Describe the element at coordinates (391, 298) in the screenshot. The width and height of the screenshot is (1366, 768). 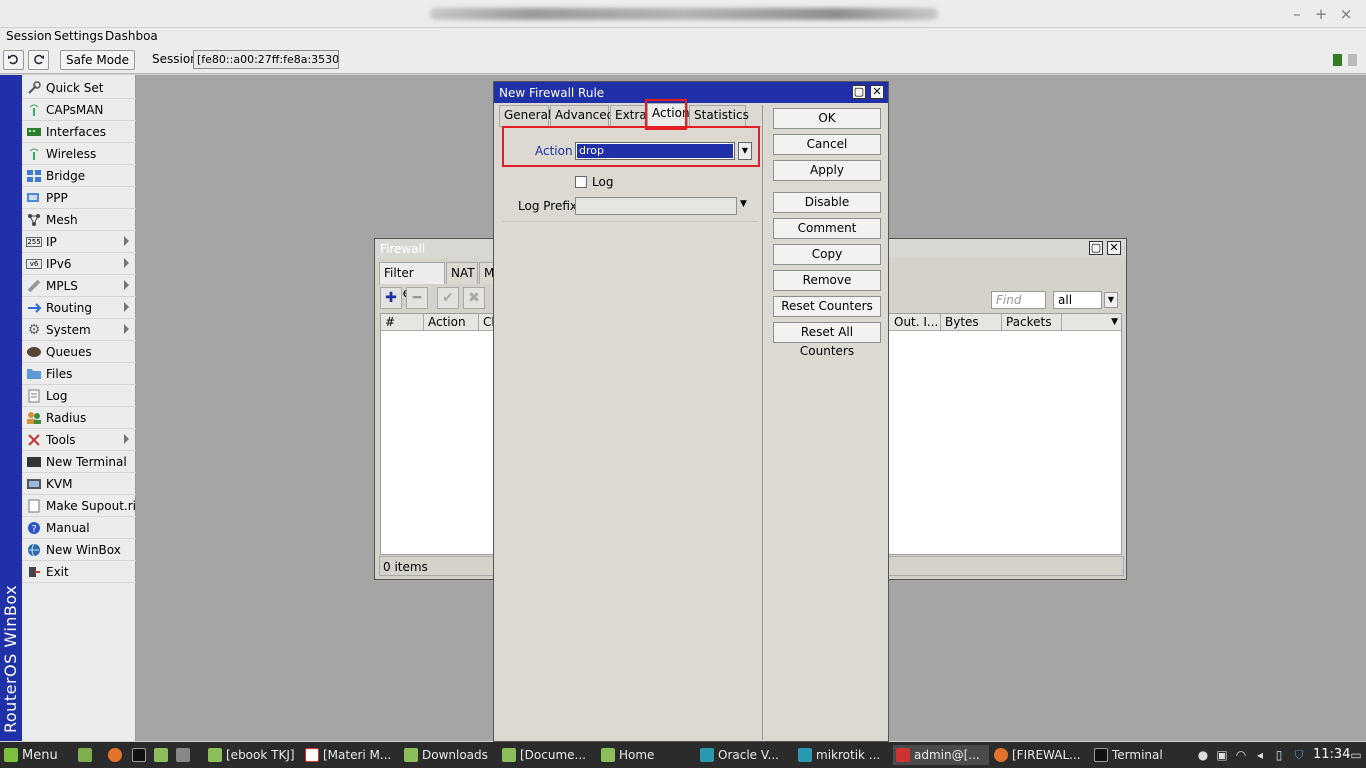
I see `add-button: ✚` at that location.